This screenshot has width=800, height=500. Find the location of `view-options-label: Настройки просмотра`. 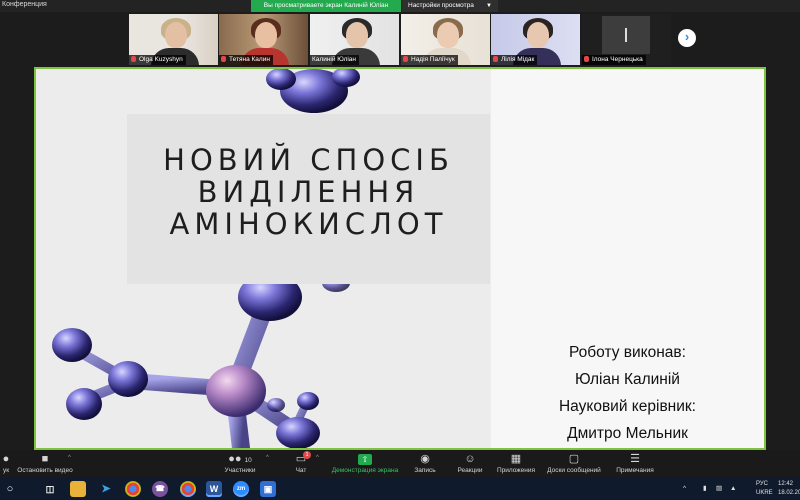

view-options-label: Настройки просмотра is located at coordinates (441, 5).